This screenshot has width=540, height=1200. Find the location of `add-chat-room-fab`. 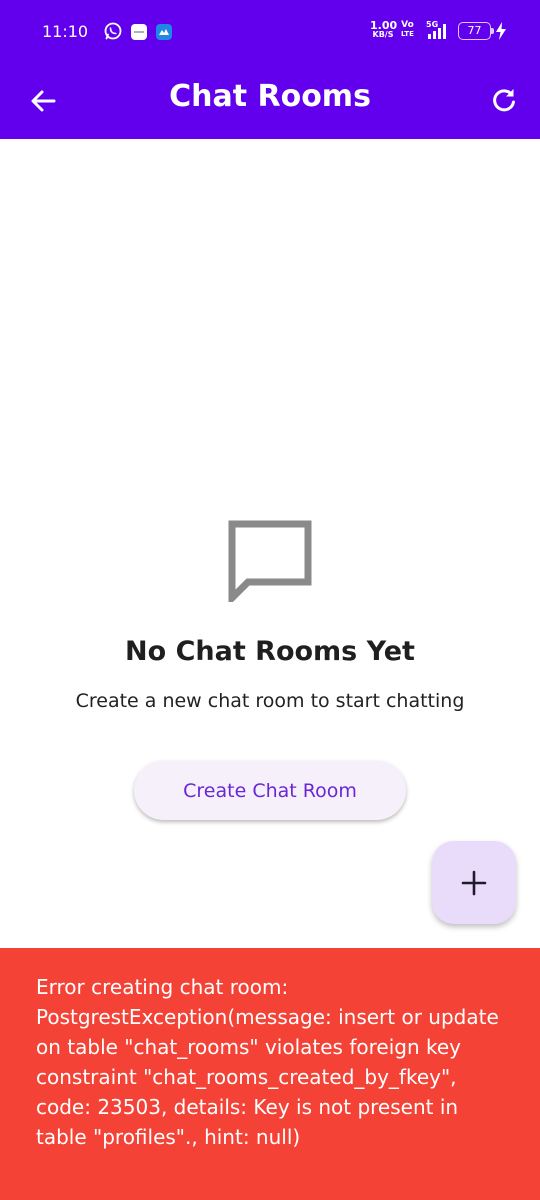

add-chat-room-fab is located at coordinates (474, 882).